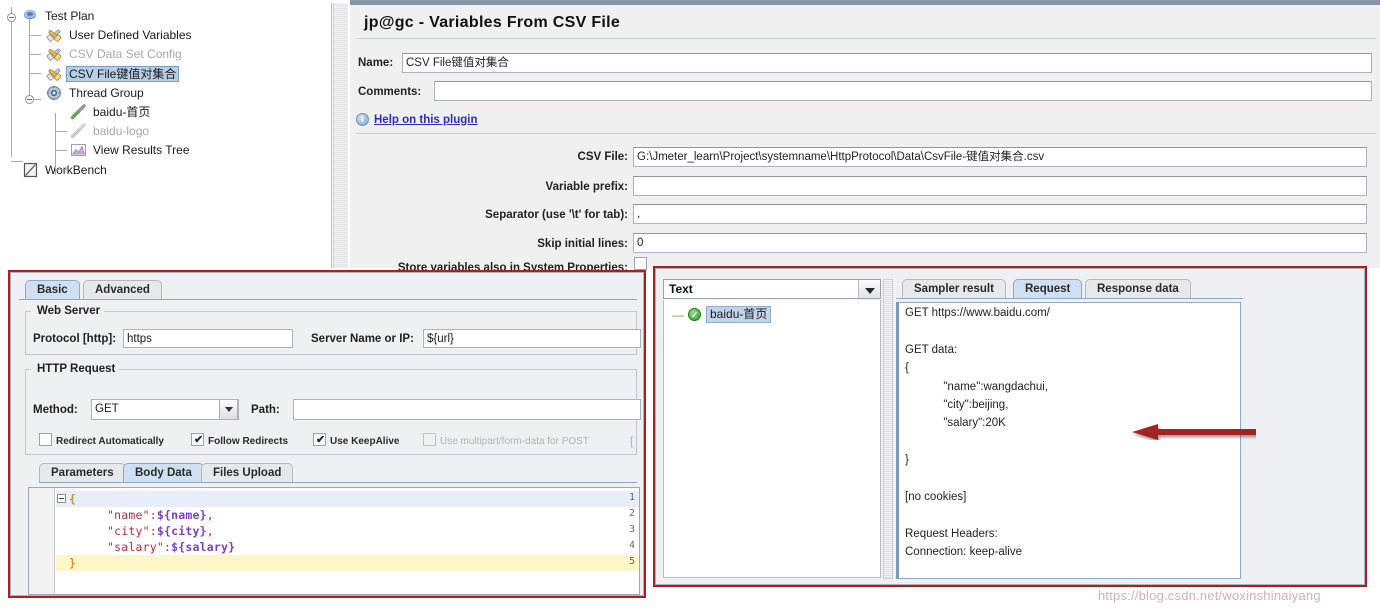 The height and width of the screenshot is (614, 1380). What do you see at coordinates (1138, 289) in the screenshot?
I see `tab-response-data: Response data` at bounding box center [1138, 289].